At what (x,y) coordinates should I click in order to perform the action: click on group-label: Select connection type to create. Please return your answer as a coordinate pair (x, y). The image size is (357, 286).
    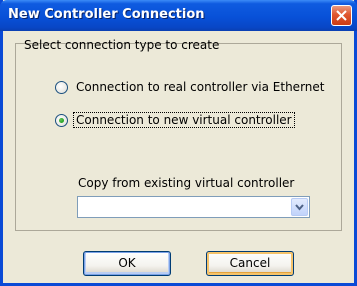
    Looking at the image, I should click on (122, 45).